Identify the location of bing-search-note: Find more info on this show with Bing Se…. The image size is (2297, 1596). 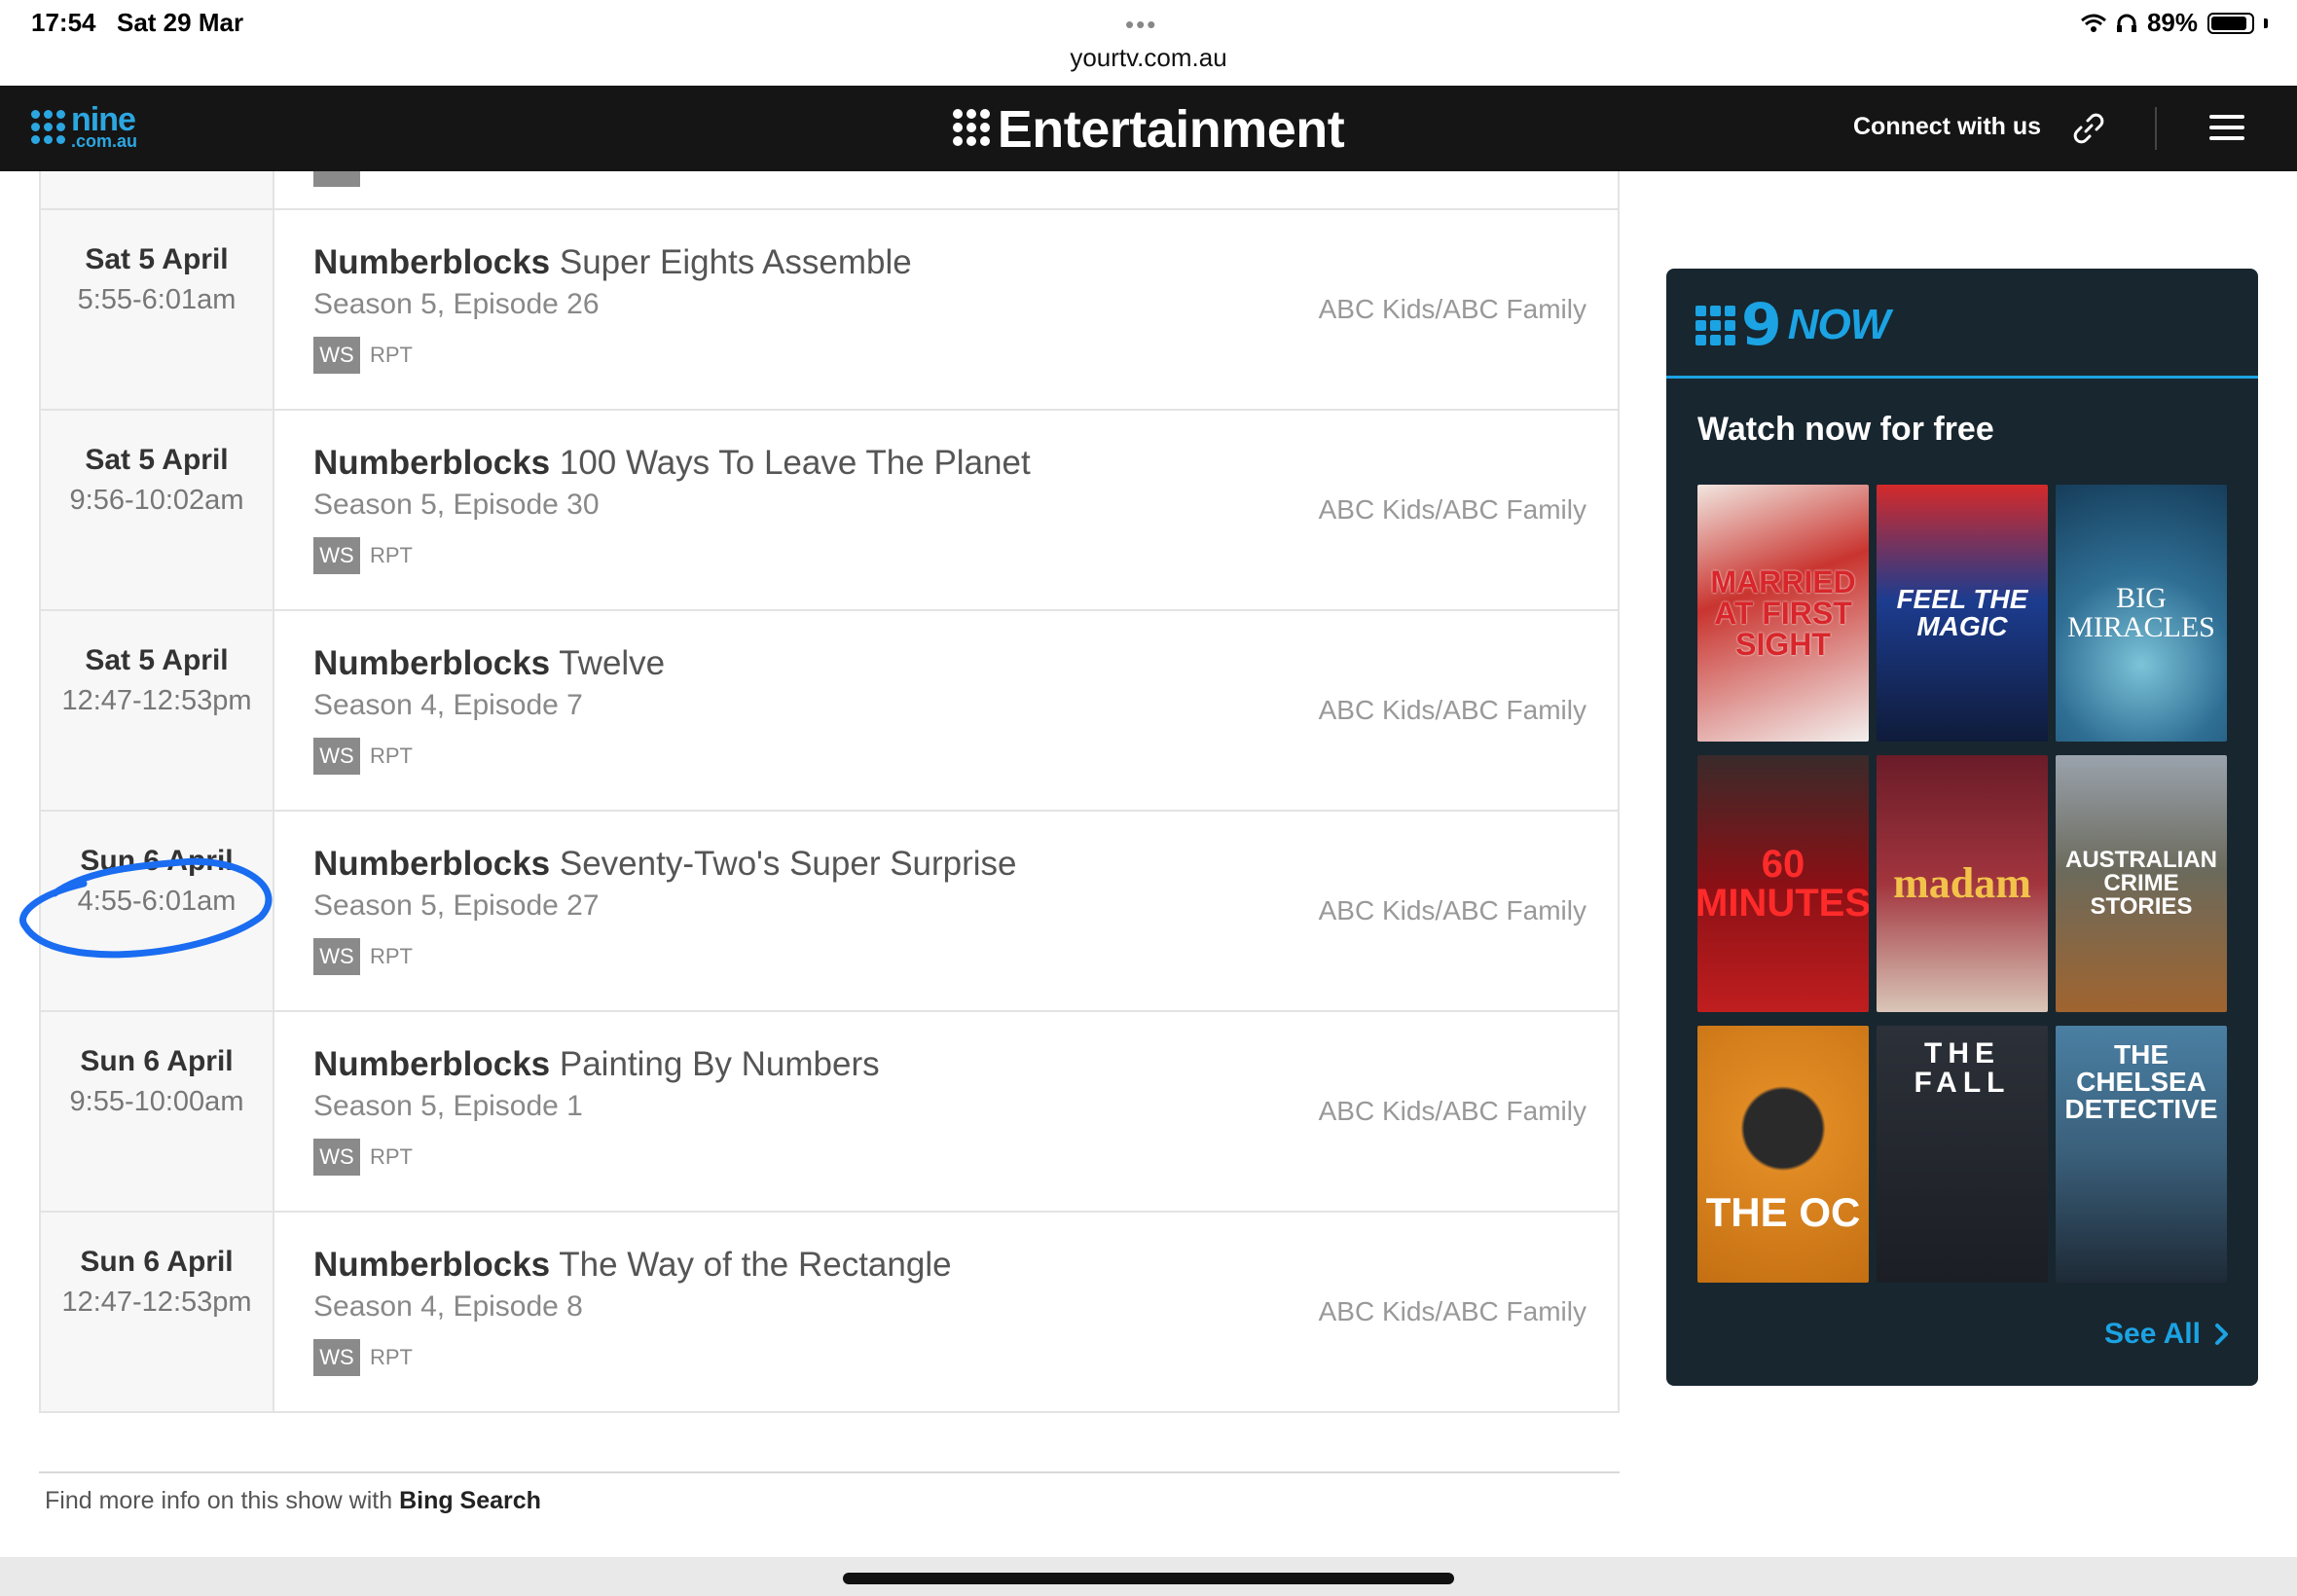
(293, 1501).